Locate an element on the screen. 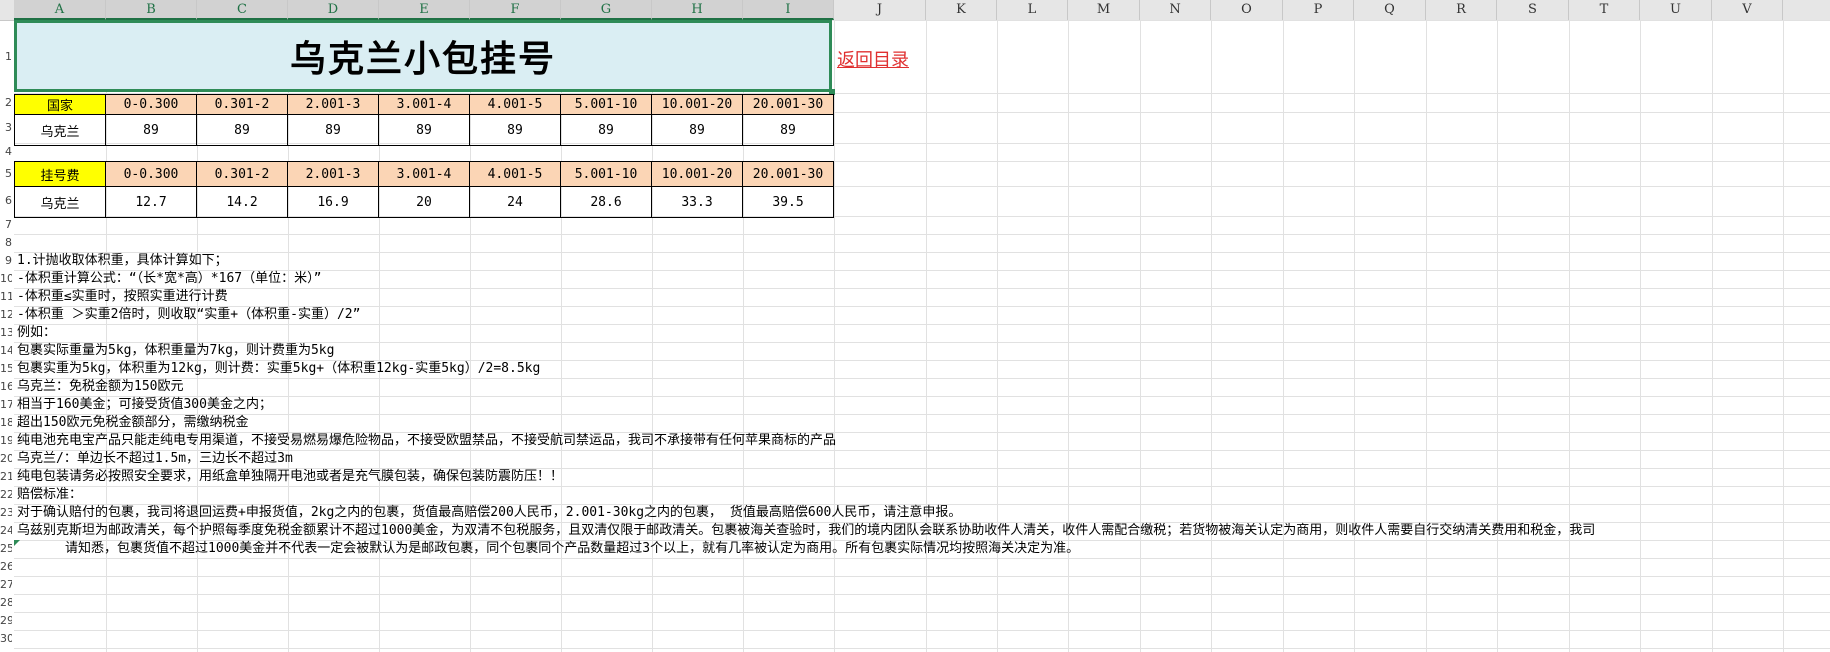  note-line: 包裹实际重量为5kg，体积重量为7kg，则计费重为5kg is located at coordinates (806, 351).